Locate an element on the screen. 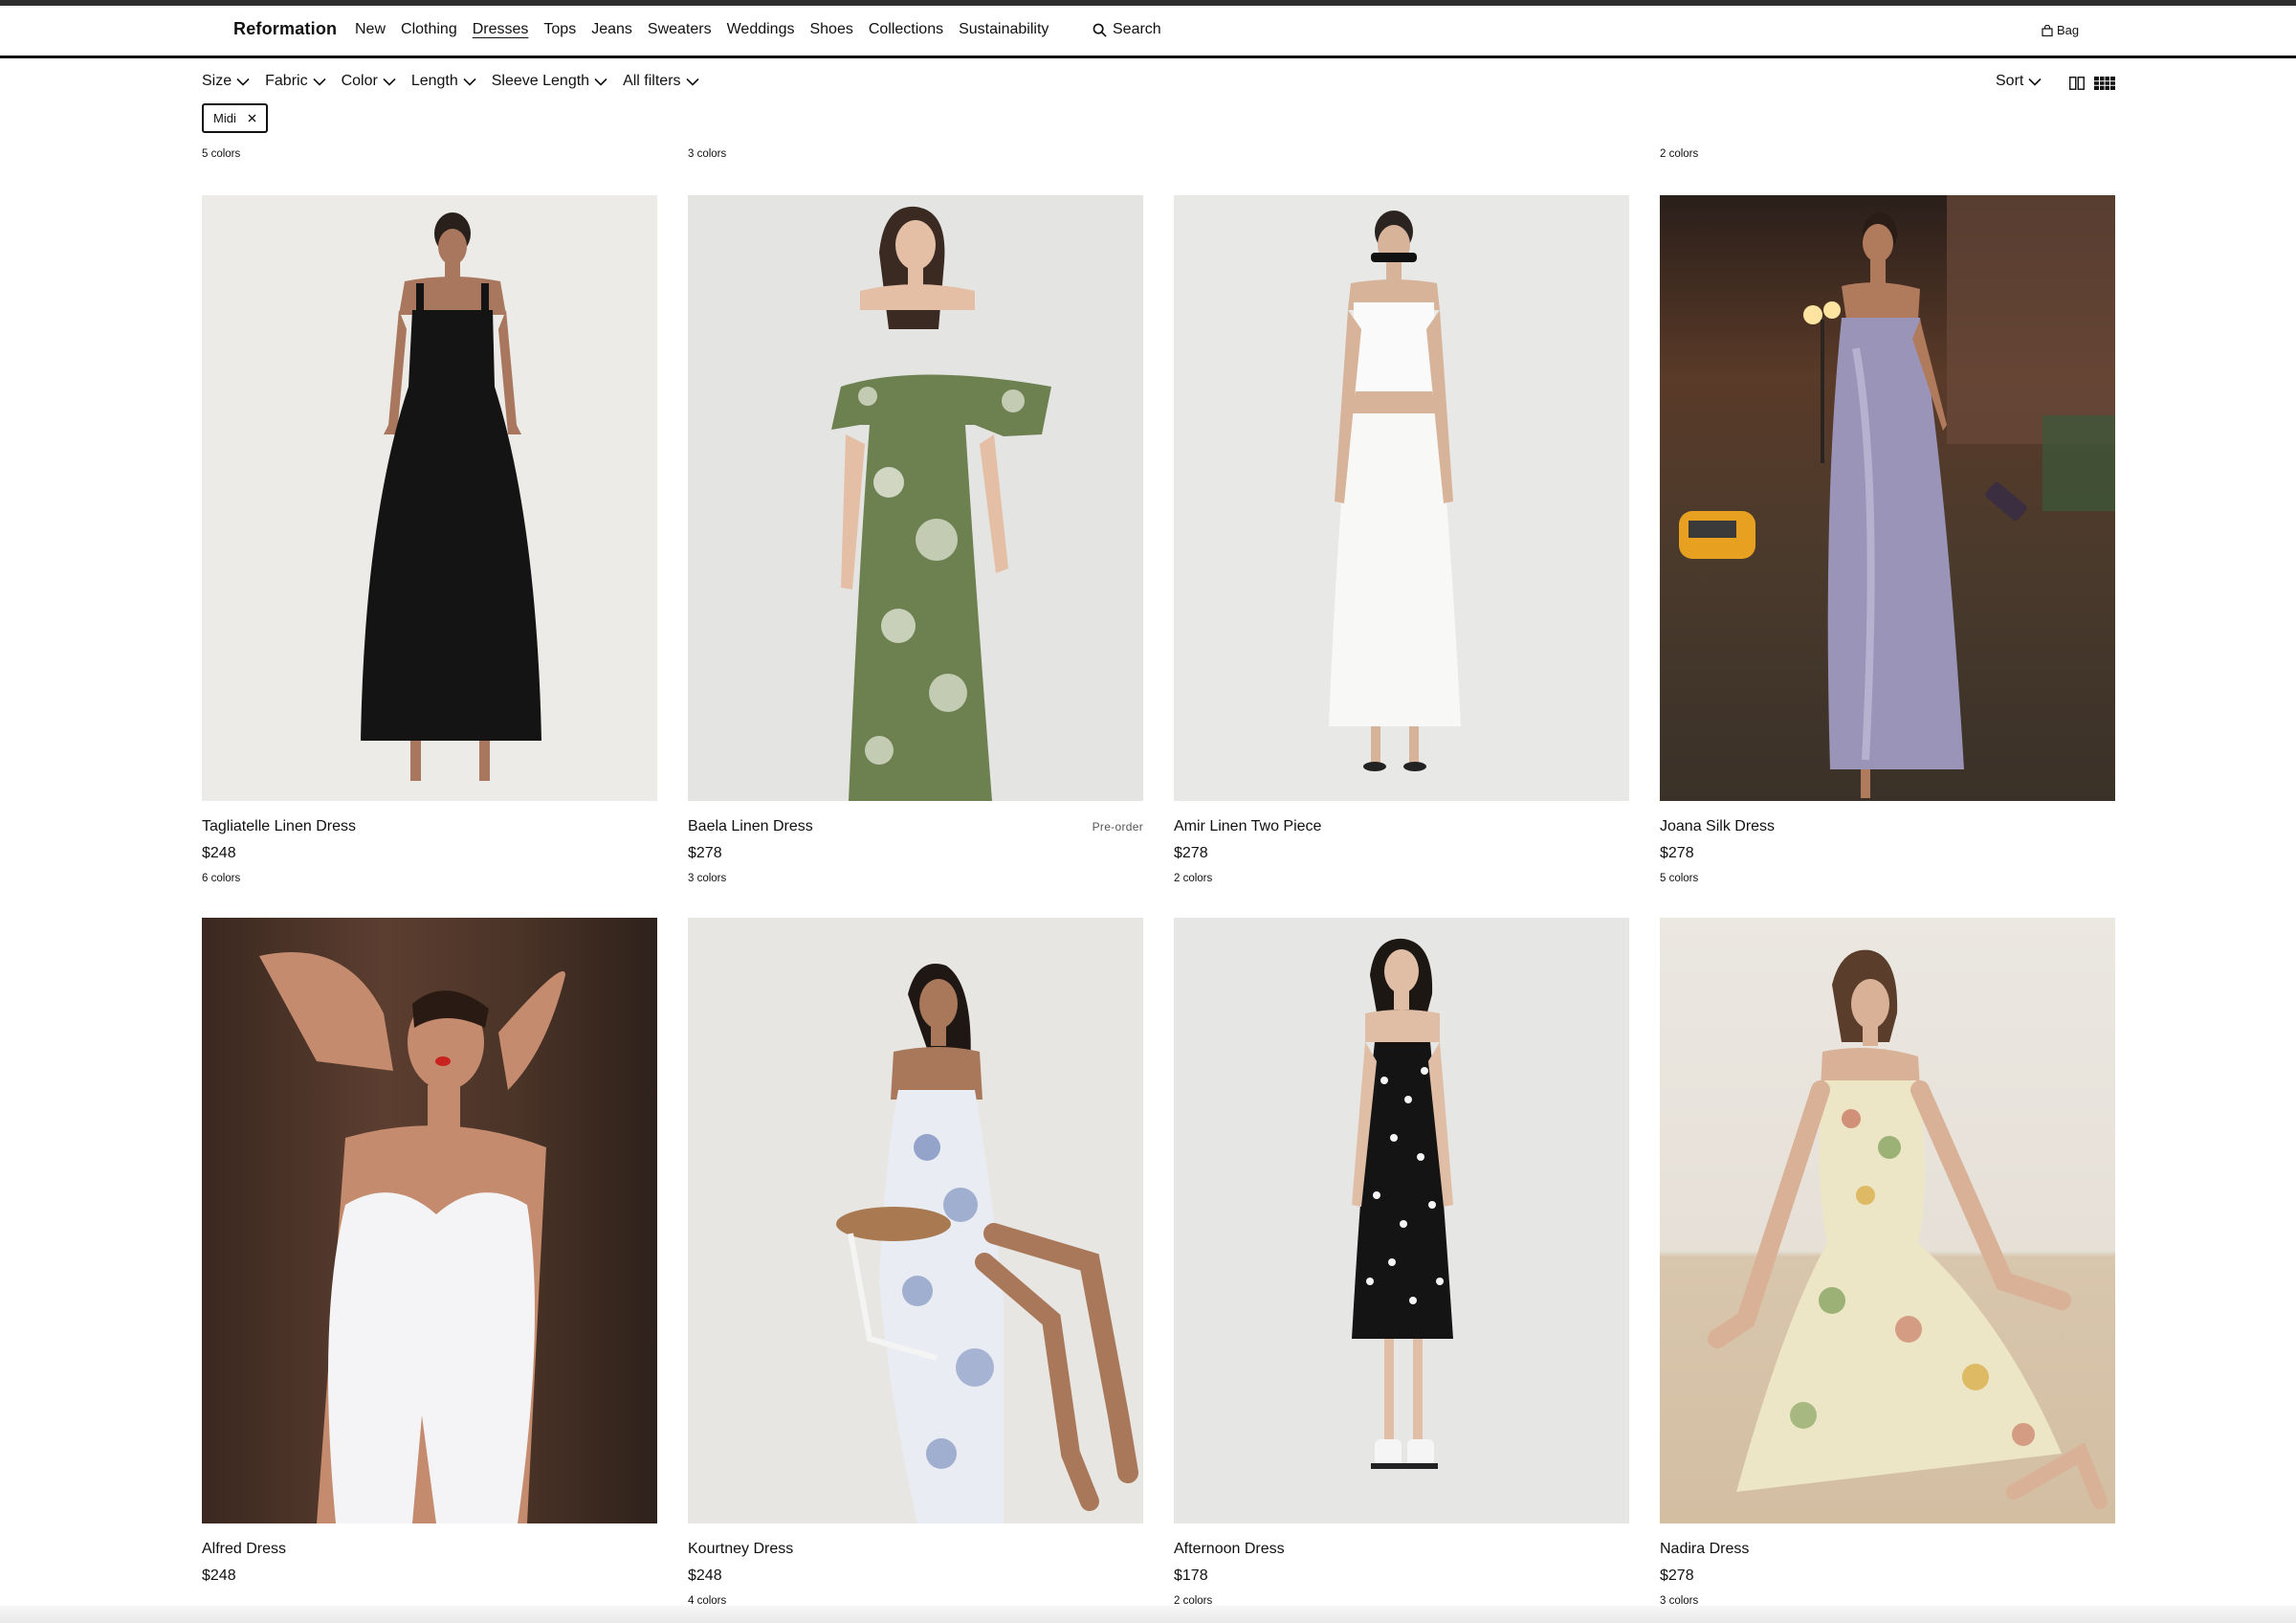  brand-logo: Reformation is located at coordinates (285, 29).